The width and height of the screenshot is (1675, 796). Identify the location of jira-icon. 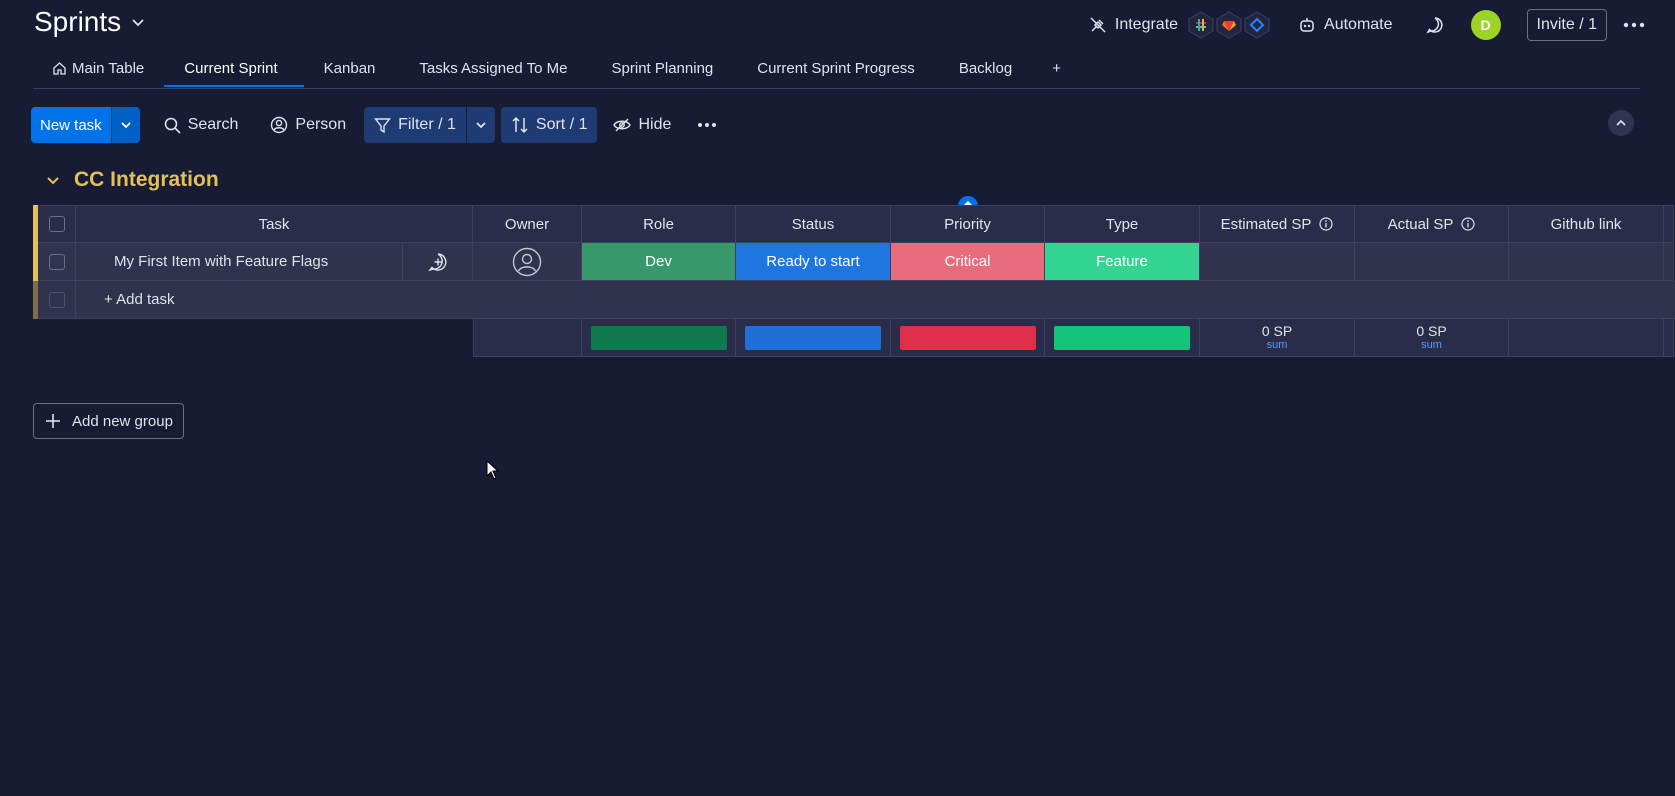
(1257, 25).